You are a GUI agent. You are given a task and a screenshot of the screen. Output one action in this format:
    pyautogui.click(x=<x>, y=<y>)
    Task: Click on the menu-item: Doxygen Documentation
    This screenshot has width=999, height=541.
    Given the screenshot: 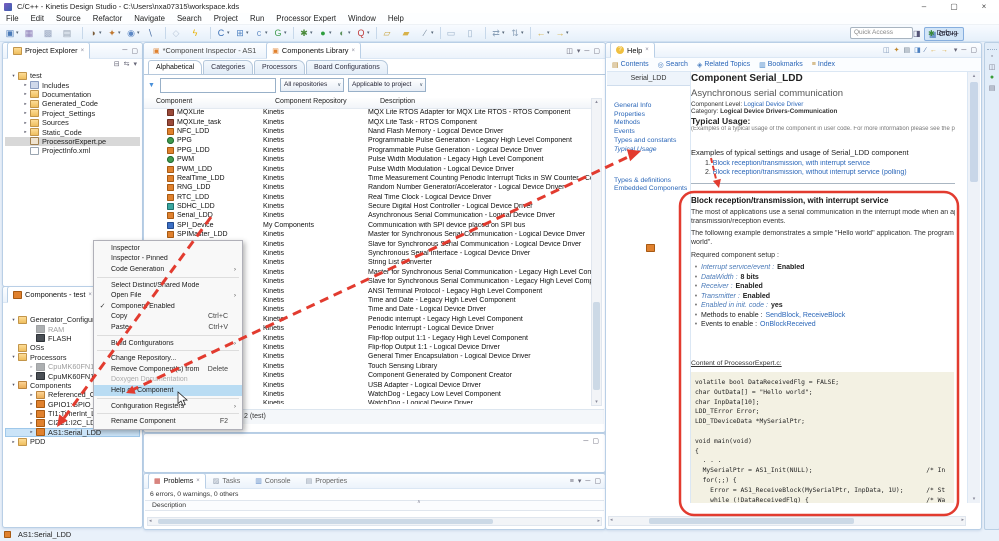 What is the action you would take?
    pyautogui.click(x=168, y=380)
    